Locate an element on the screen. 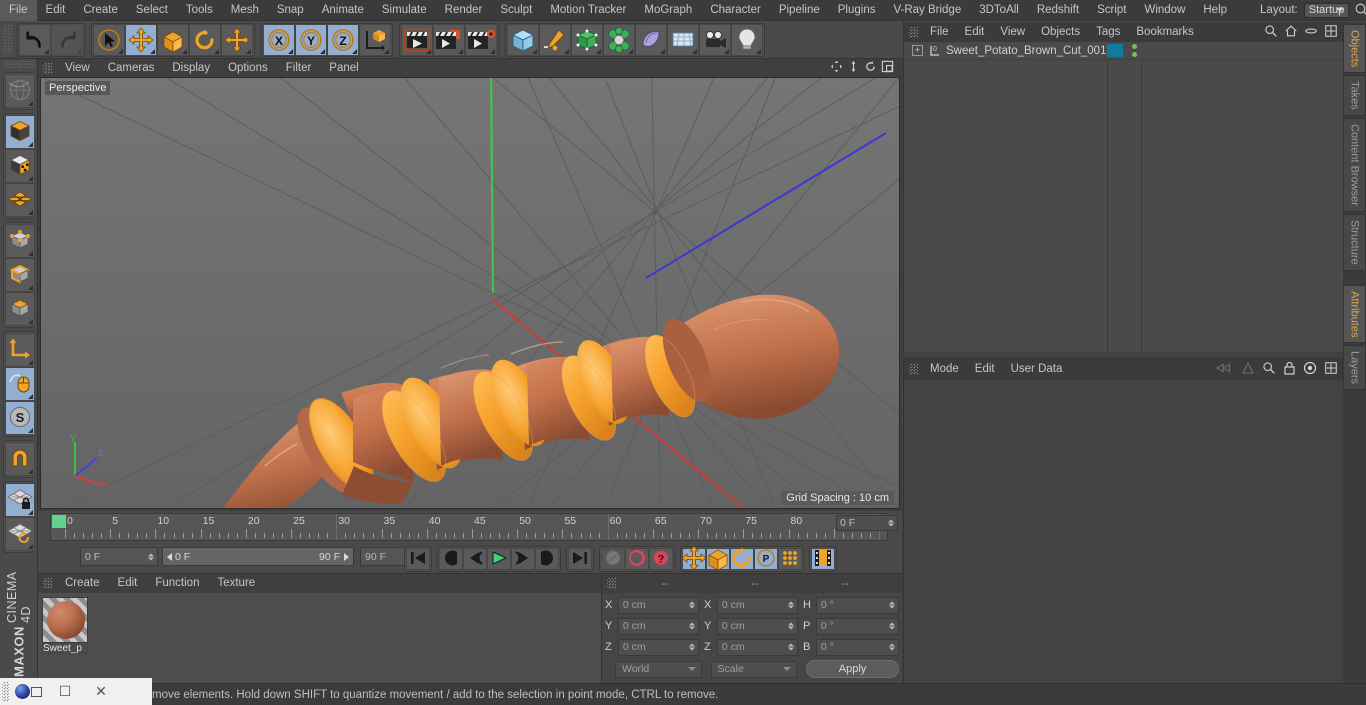  material-menu-grip is located at coordinates (47, 583).